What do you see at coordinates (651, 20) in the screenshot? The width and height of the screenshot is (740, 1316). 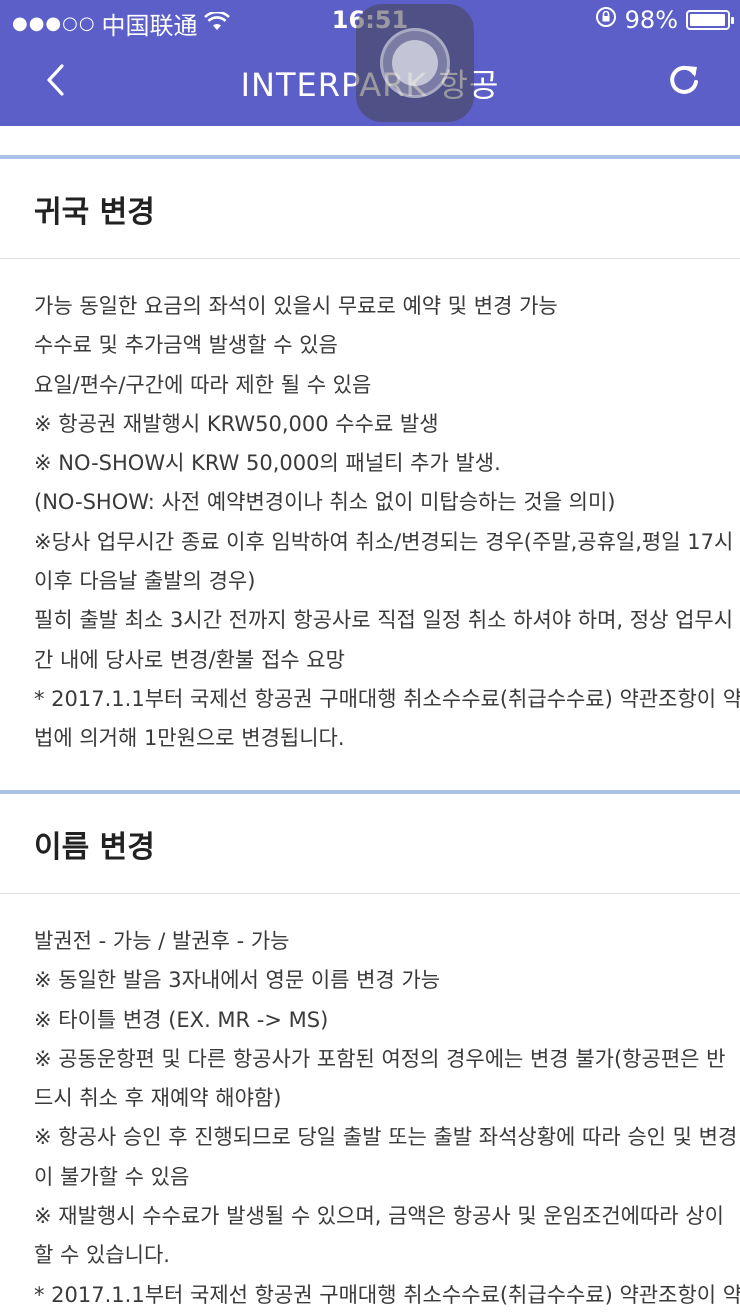 I see `battery-percent: 98%` at bounding box center [651, 20].